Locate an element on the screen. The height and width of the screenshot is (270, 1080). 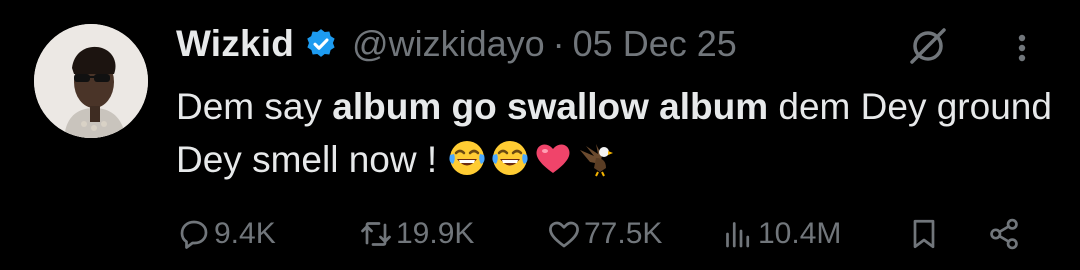
grok-icon is located at coordinates (928, 46).